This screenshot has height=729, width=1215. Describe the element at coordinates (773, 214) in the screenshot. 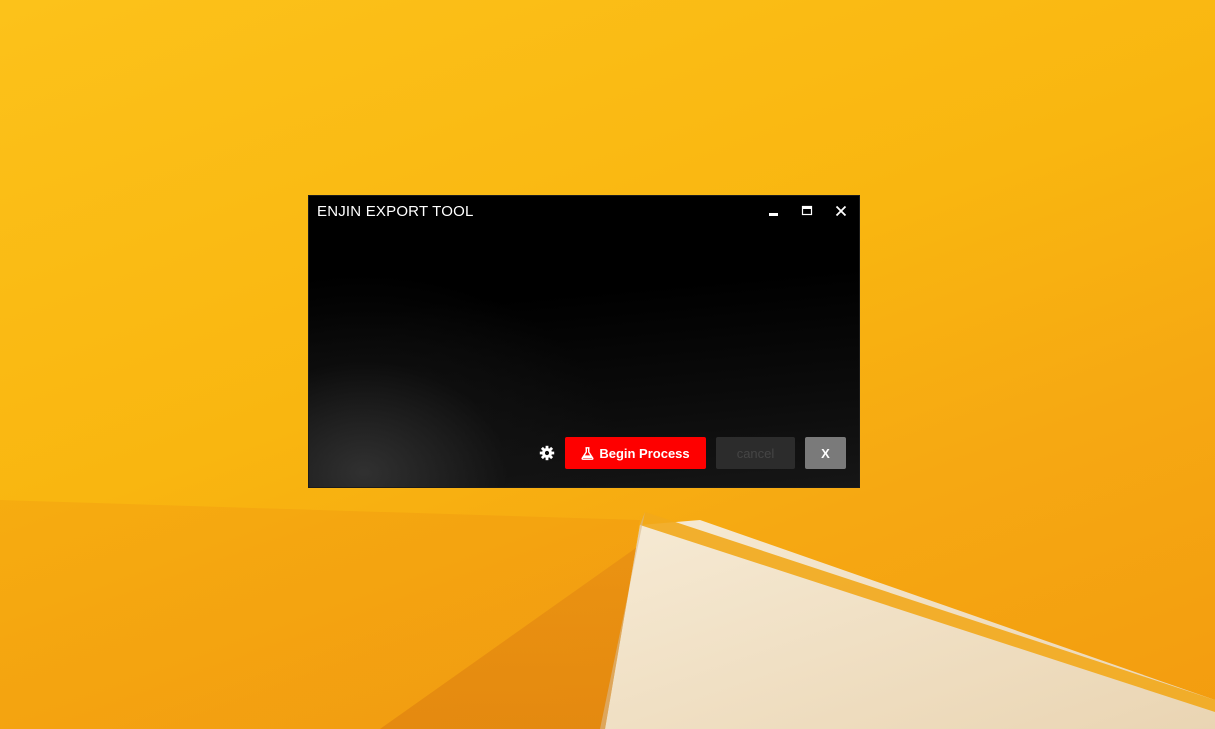

I see `minimize-icon` at that location.